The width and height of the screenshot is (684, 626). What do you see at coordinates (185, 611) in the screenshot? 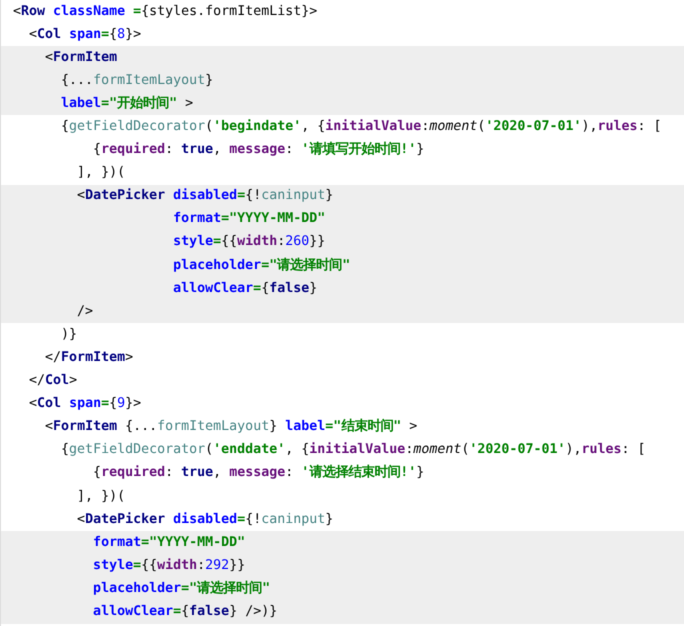
I see `code-line: allowClear={false} />)}` at bounding box center [185, 611].